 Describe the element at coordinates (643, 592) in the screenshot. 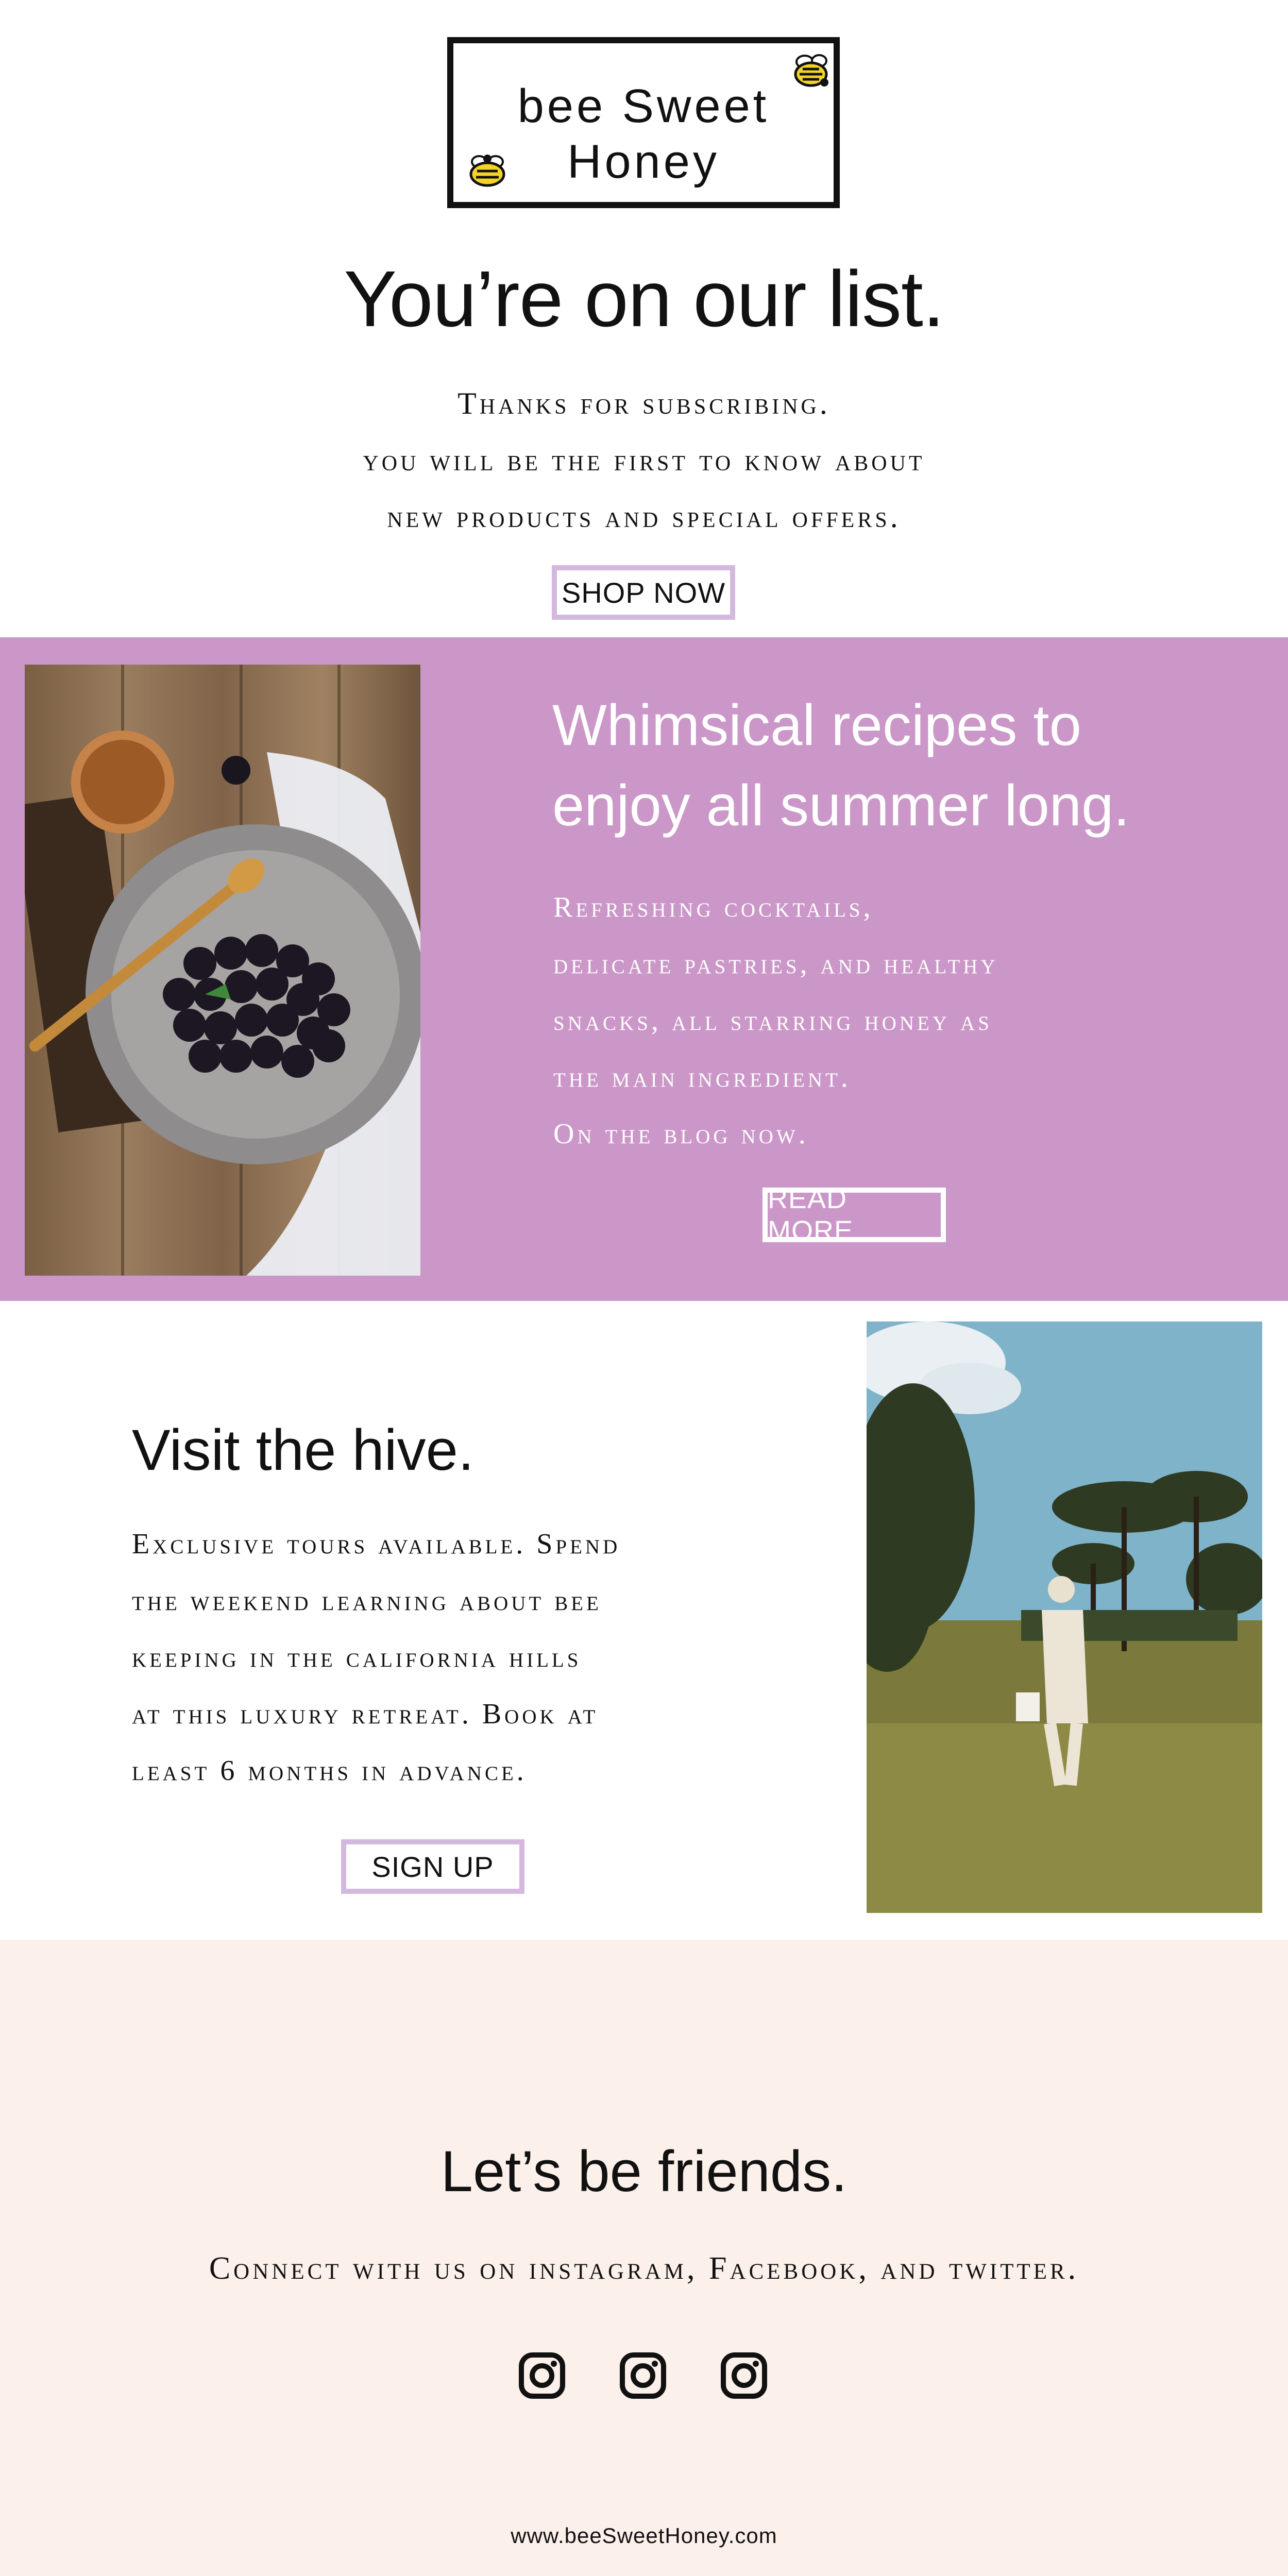

I see `shop-now-button: SHOP NOW` at that location.